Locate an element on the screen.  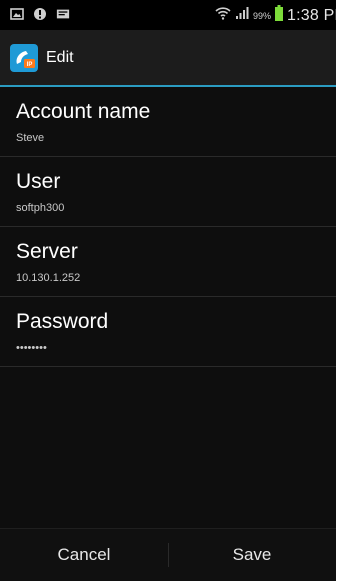
battery-percent: 99% is located at coordinates (261, 15).